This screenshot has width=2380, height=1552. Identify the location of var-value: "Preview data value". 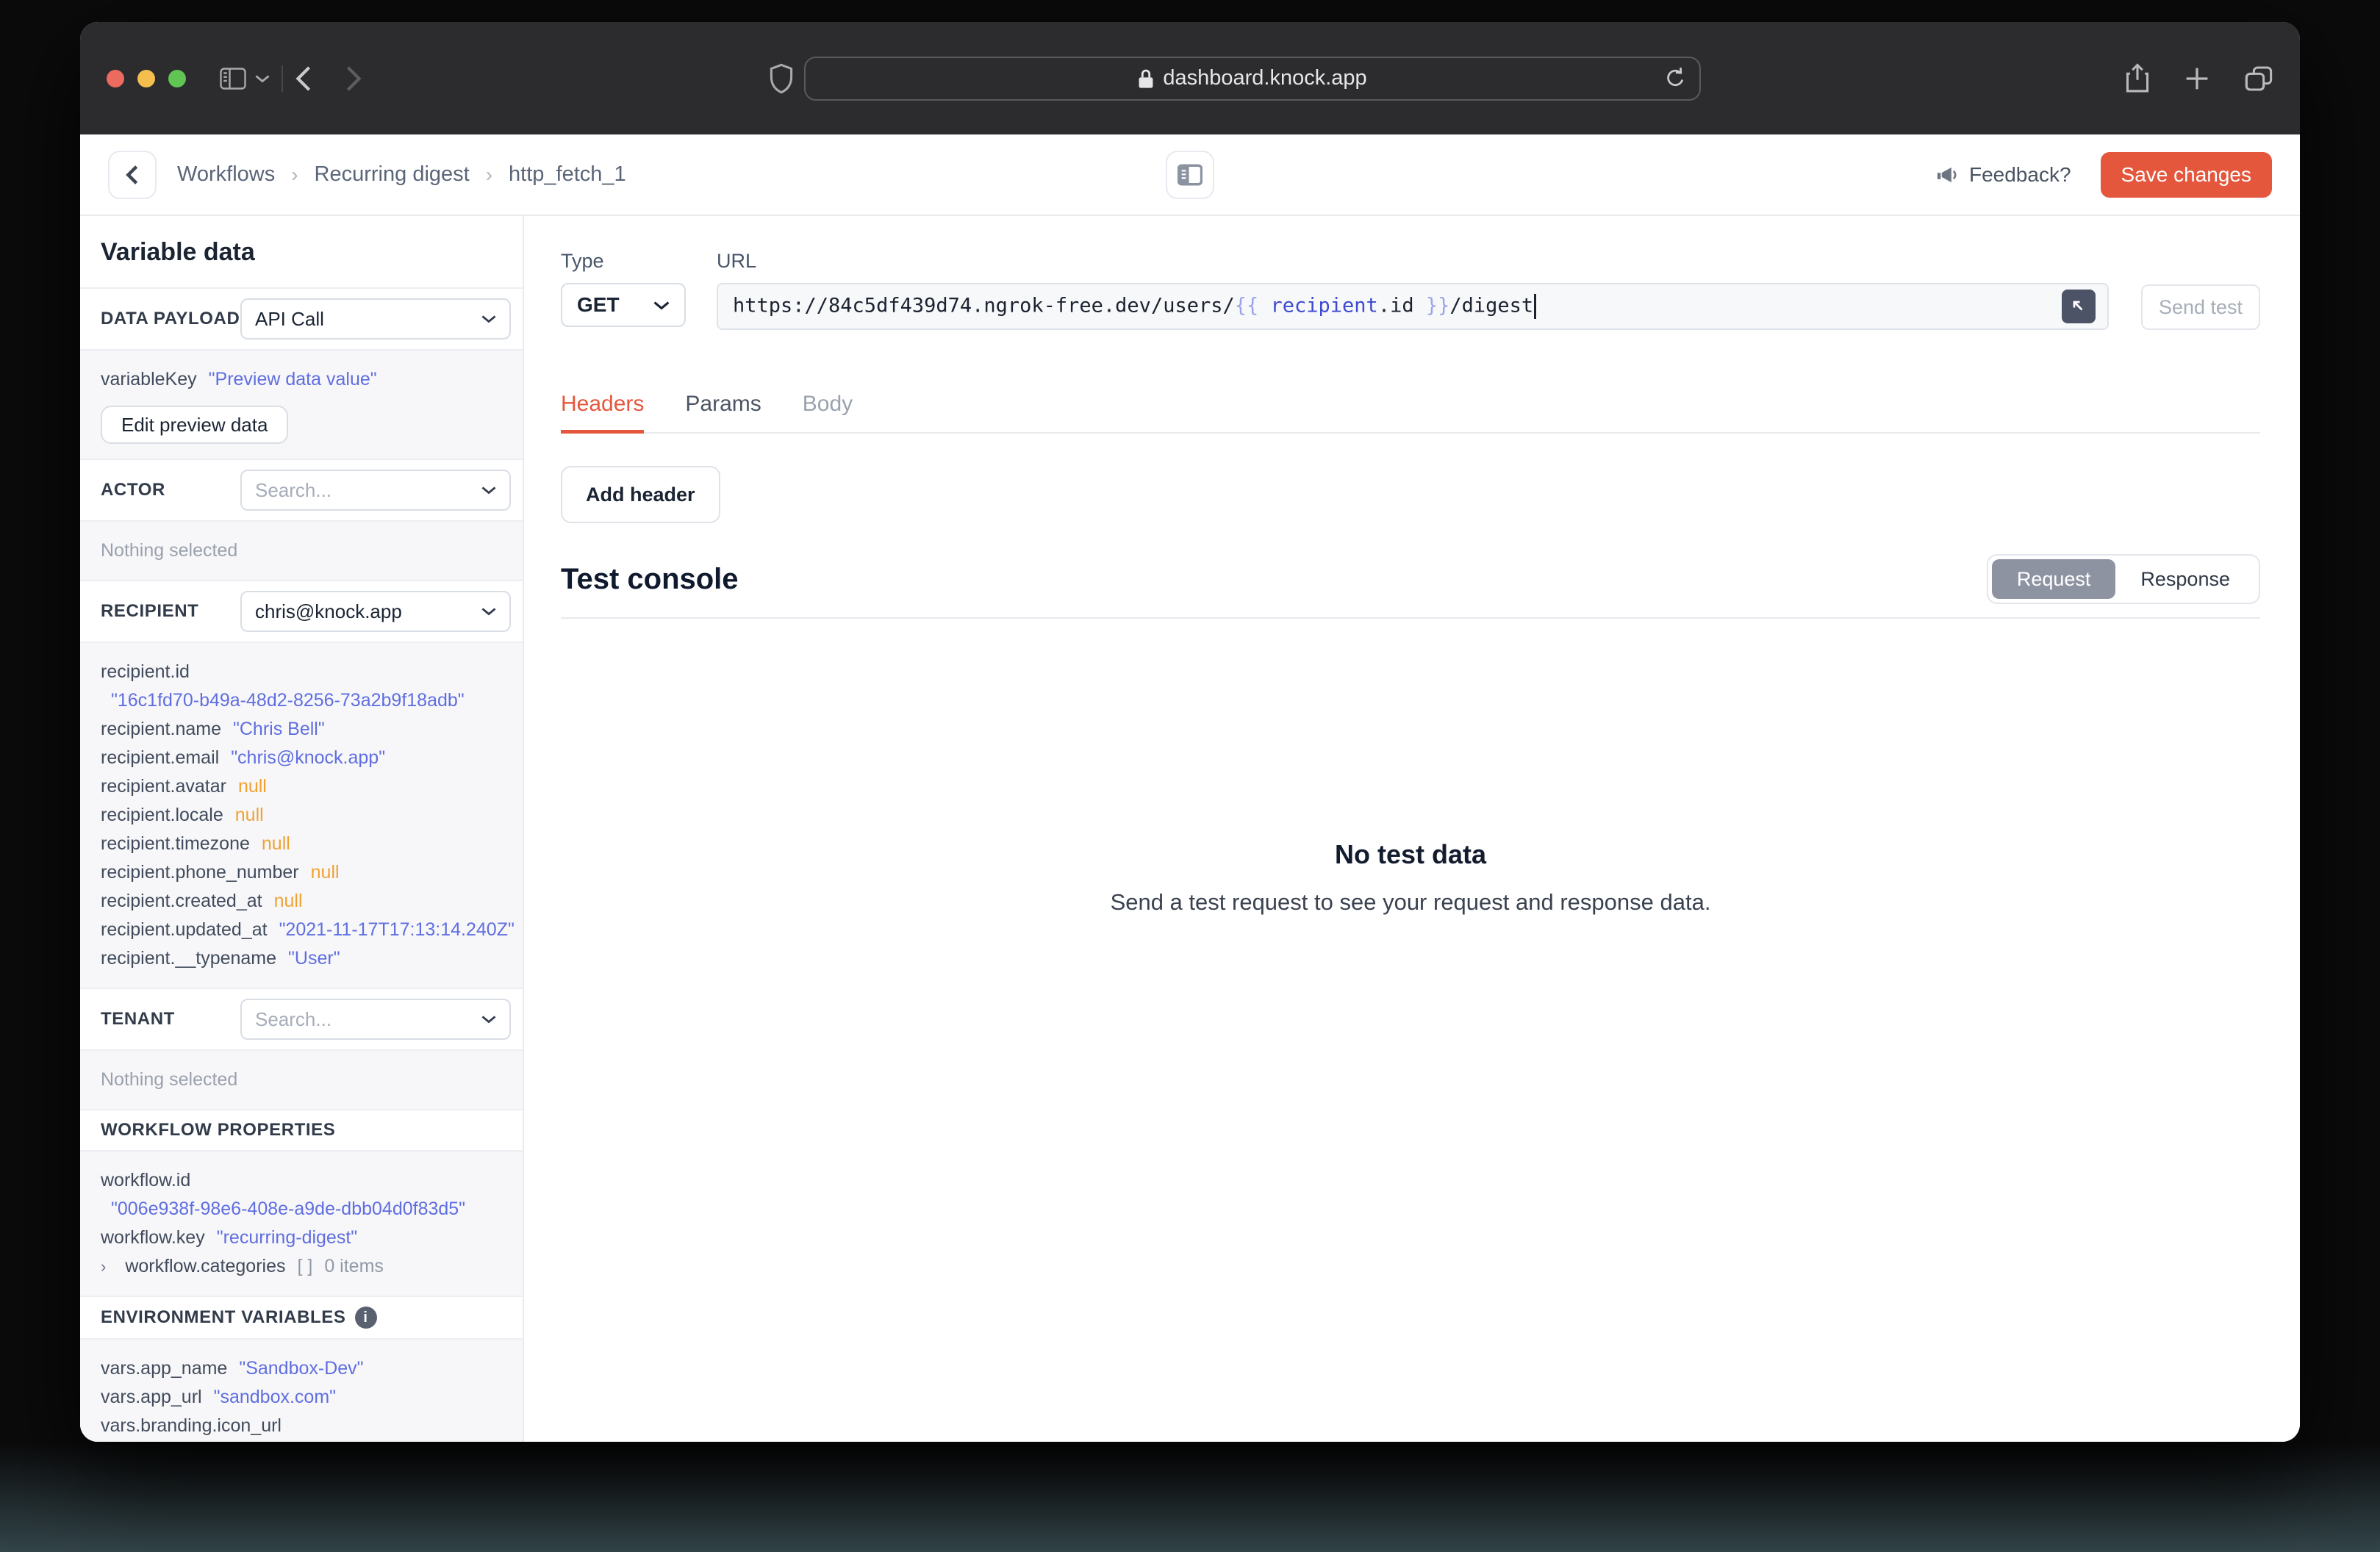
(292, 379).